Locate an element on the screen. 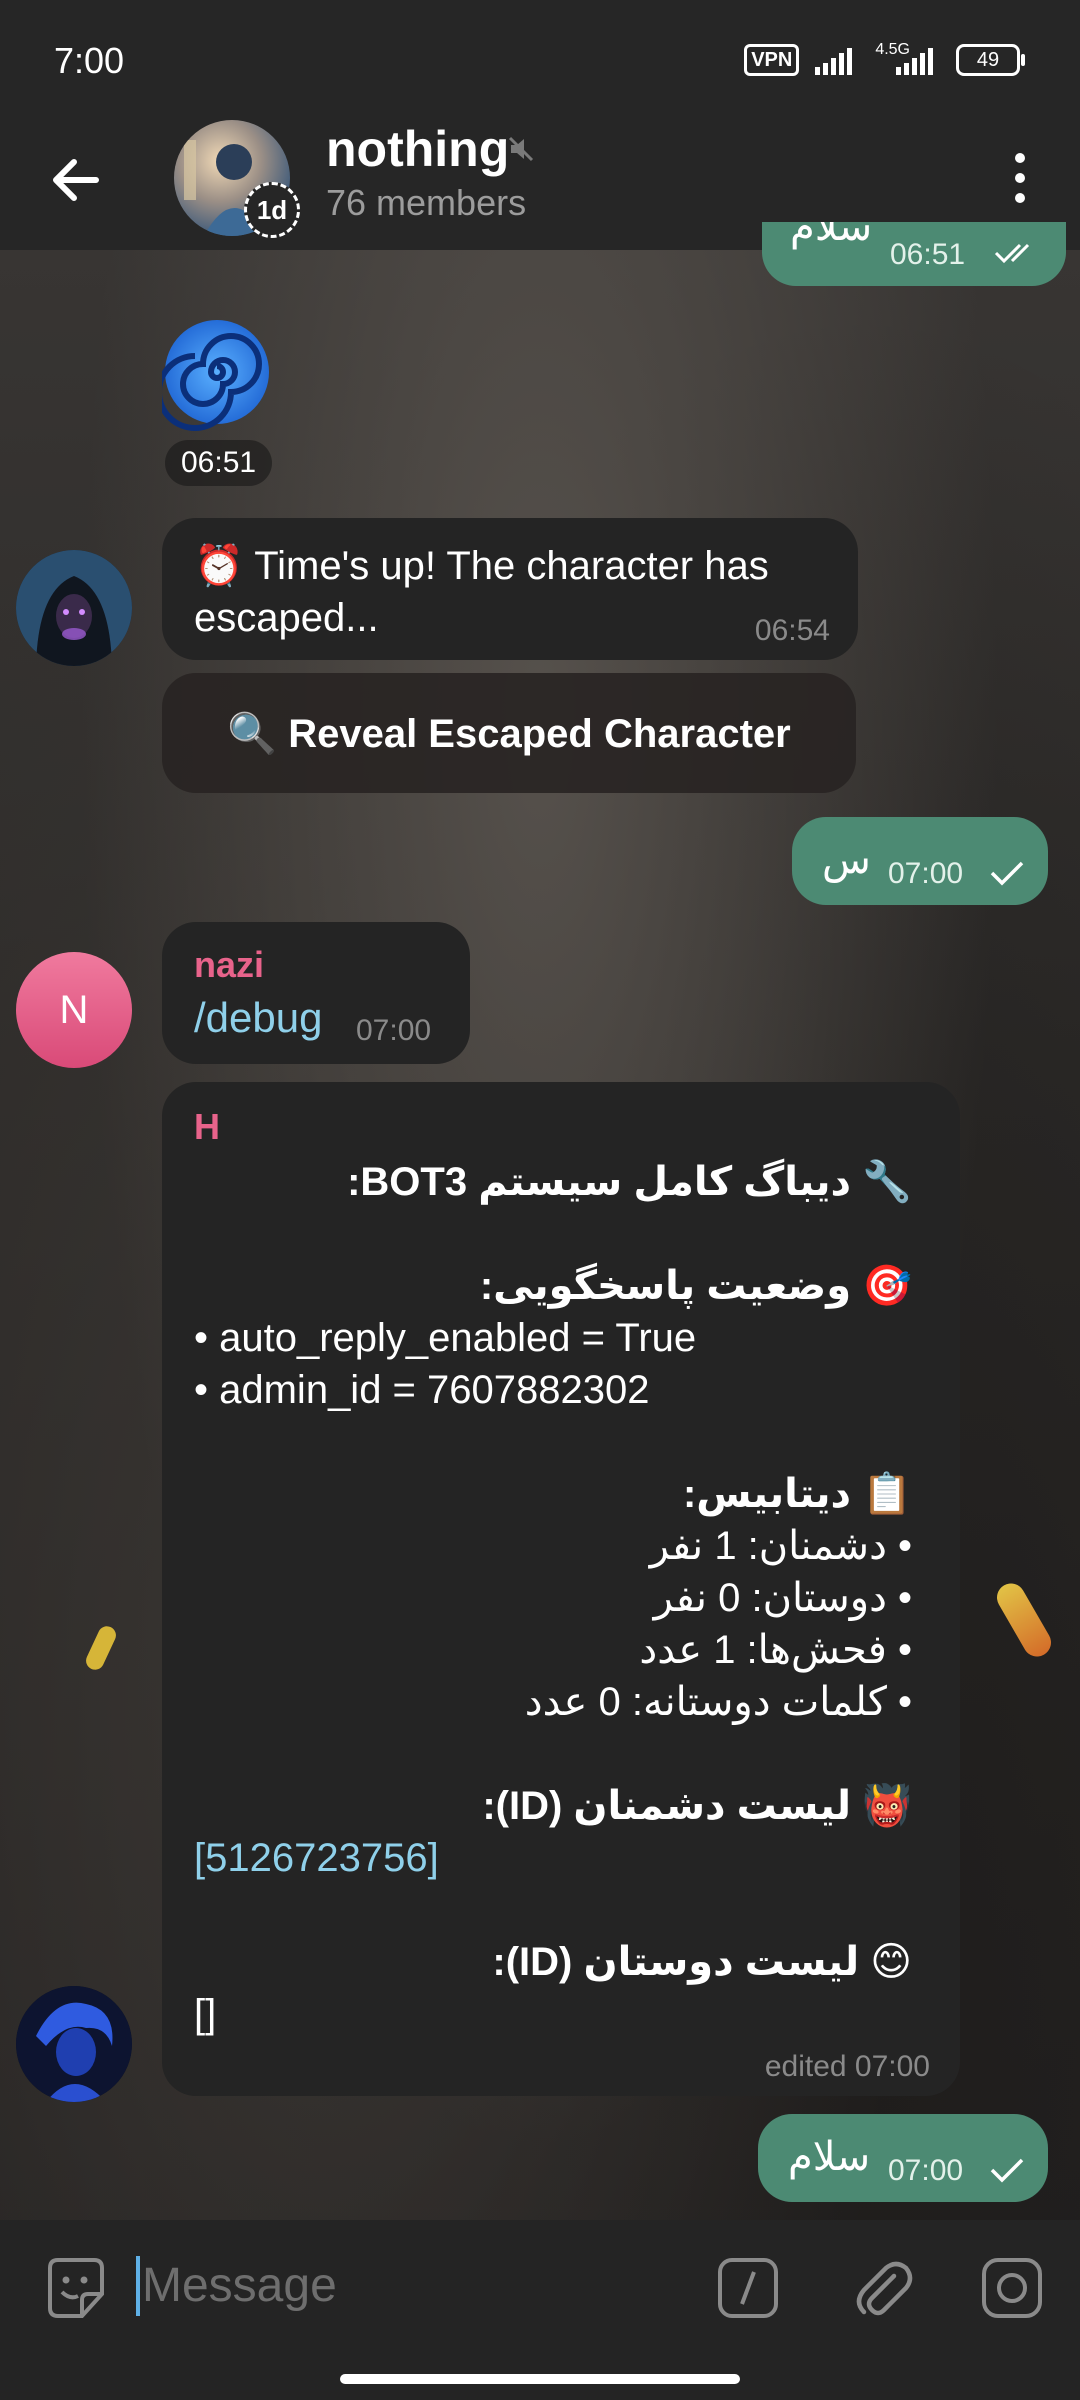  debug-friend-ids: [] is located at coordinates (205, 2014).